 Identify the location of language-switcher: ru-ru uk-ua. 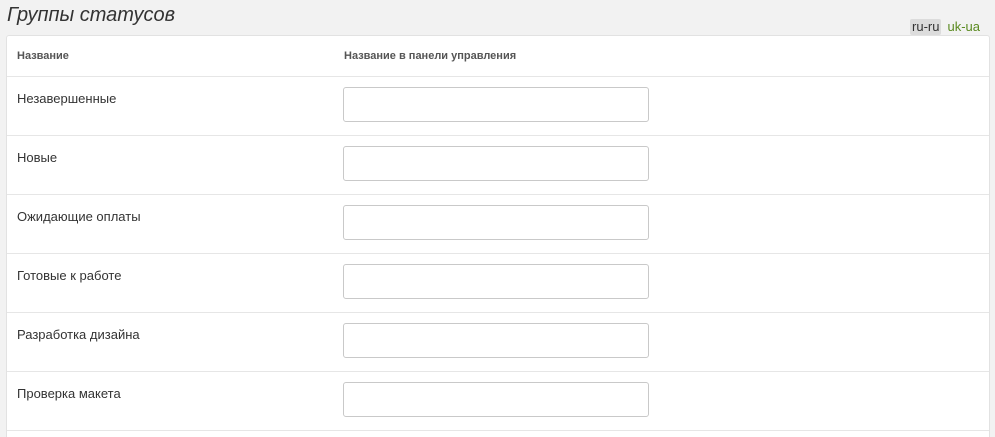
(946, 27).